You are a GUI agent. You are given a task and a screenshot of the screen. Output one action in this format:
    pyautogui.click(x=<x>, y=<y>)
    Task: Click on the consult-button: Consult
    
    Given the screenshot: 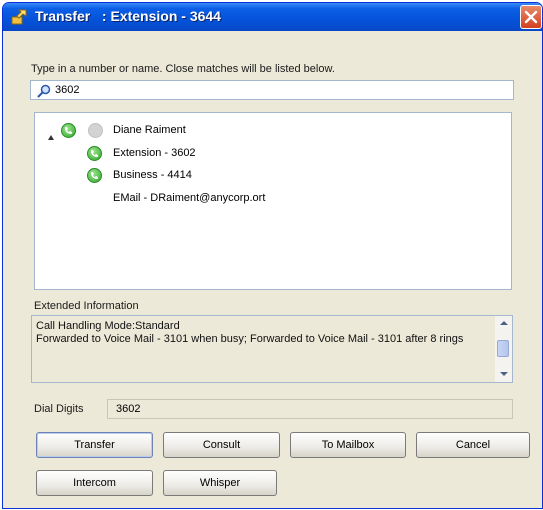 What is the action you would take?
    pyautogui.click(x=221, y=445)
    